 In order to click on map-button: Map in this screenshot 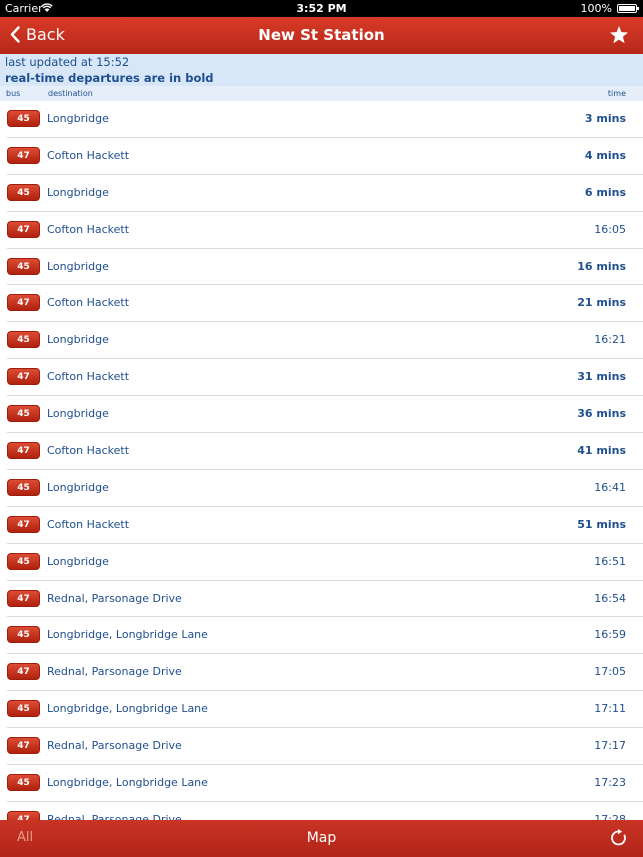, I will do `click(321, 838)`.